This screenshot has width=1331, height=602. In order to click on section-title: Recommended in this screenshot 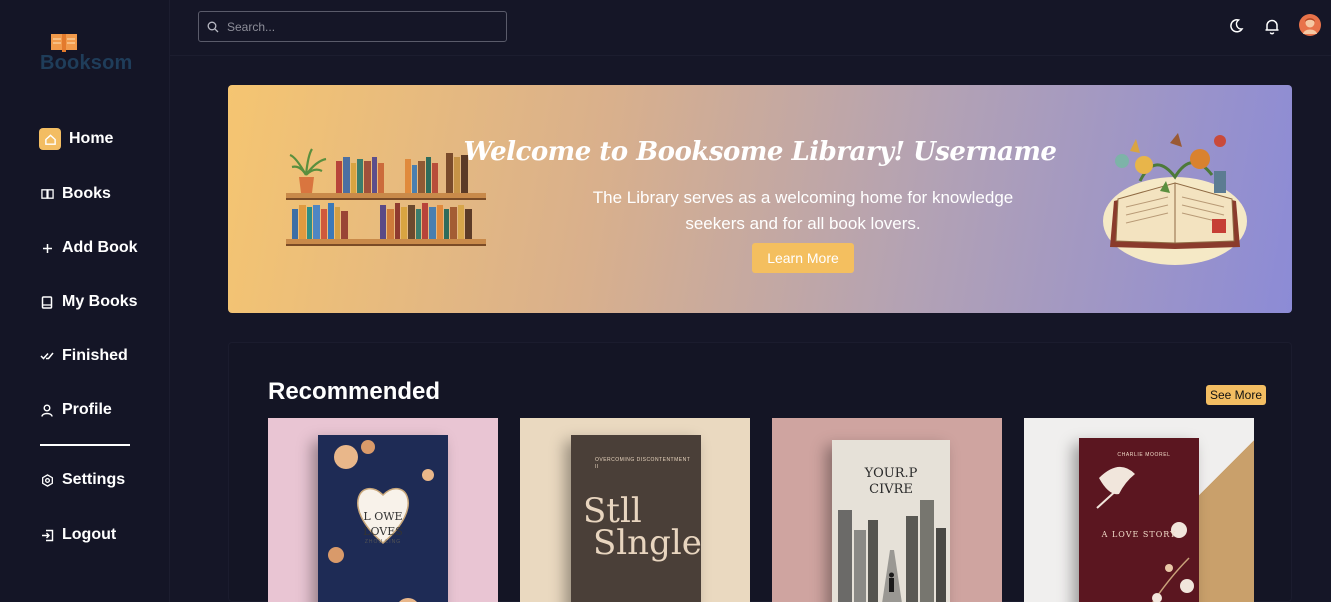, I will do `click(354, 391)`.